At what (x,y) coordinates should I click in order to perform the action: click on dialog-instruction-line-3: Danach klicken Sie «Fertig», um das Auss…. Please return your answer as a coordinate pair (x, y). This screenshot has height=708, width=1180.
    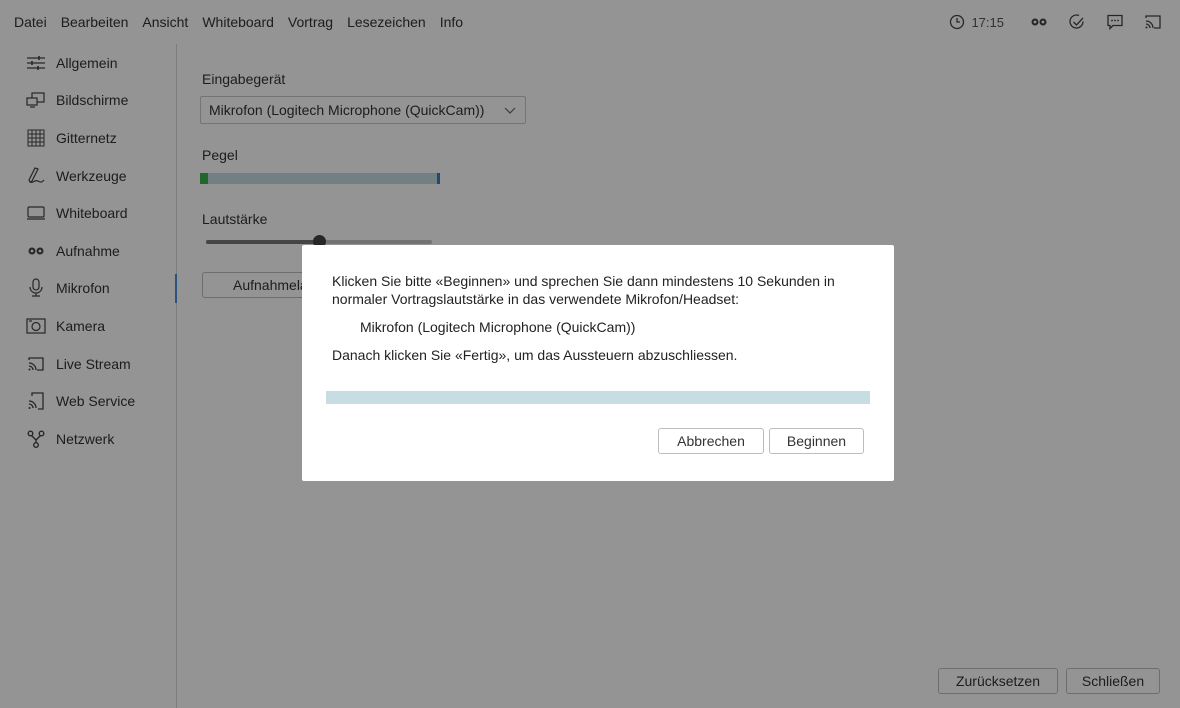
    Looking at the image, I should click on (535, 355).